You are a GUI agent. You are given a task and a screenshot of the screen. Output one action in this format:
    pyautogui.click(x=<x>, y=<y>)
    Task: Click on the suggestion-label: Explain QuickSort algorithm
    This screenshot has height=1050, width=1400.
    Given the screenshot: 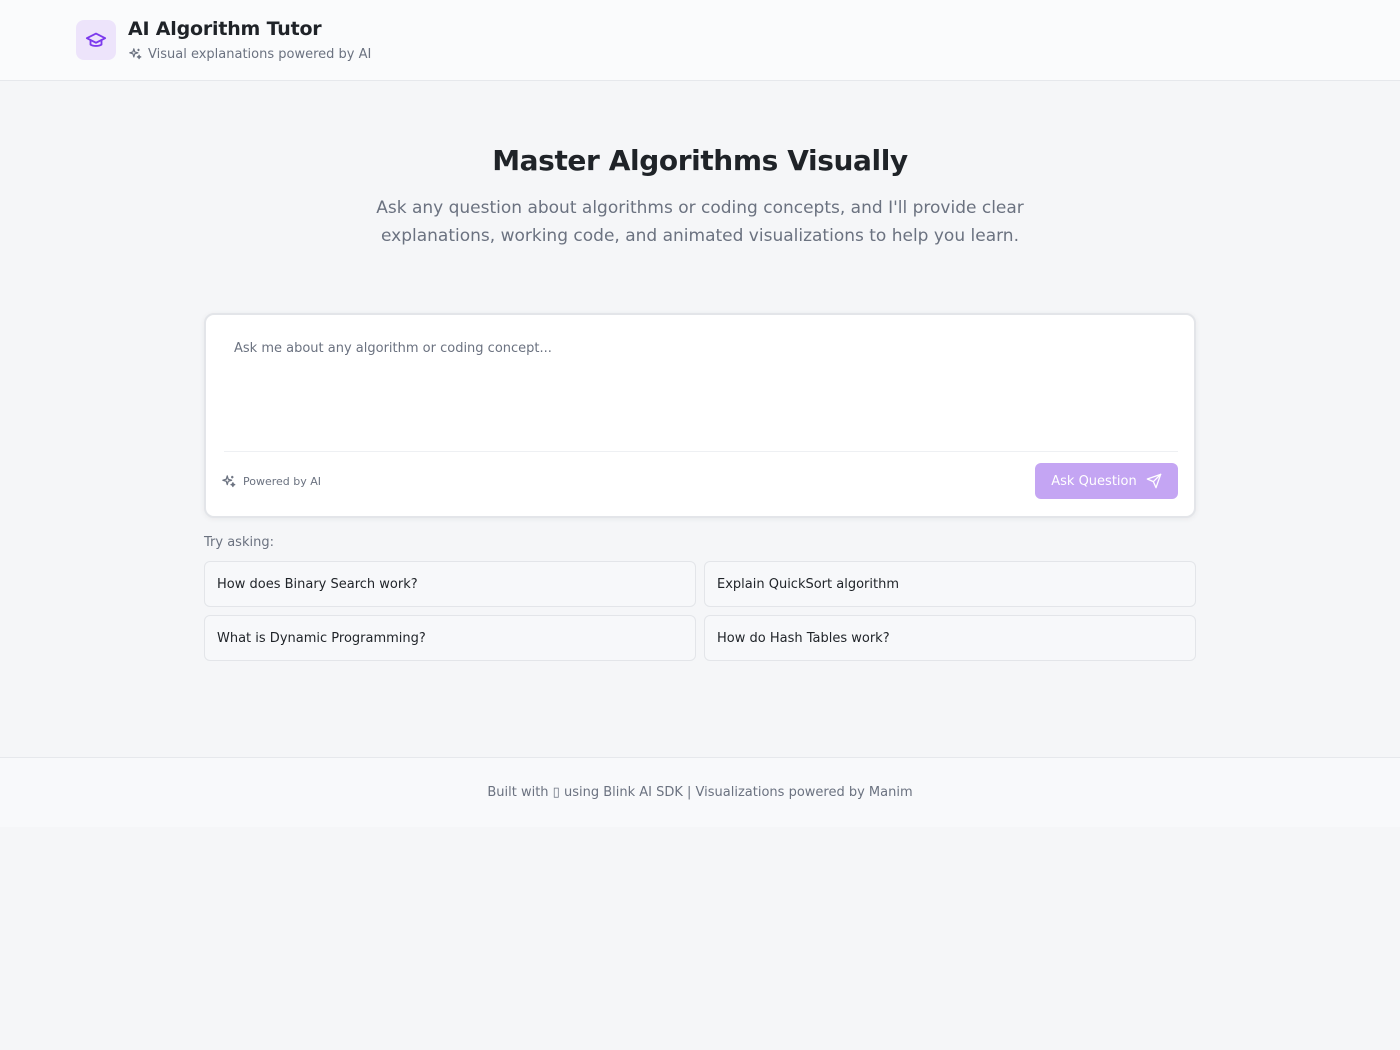 What is the action you would take?
    pyautogui.click(x=808, y=584)
    